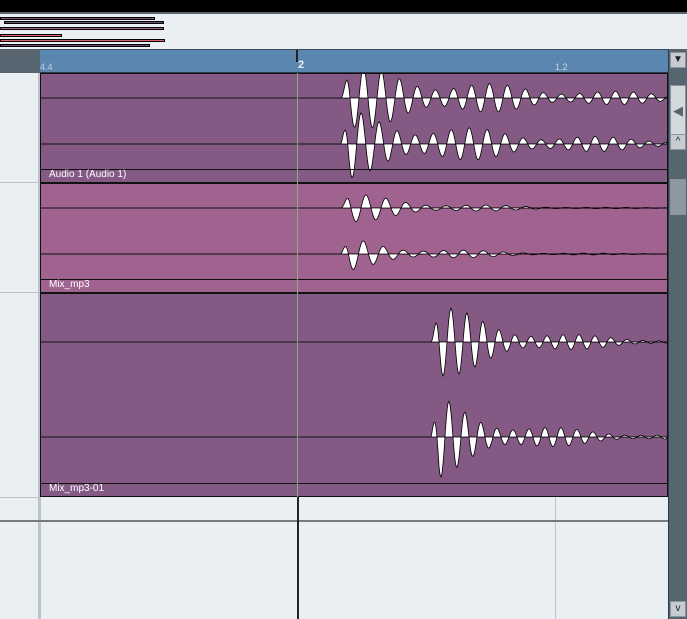  I want to click on caret-down-icon: v, so click(678, 609).